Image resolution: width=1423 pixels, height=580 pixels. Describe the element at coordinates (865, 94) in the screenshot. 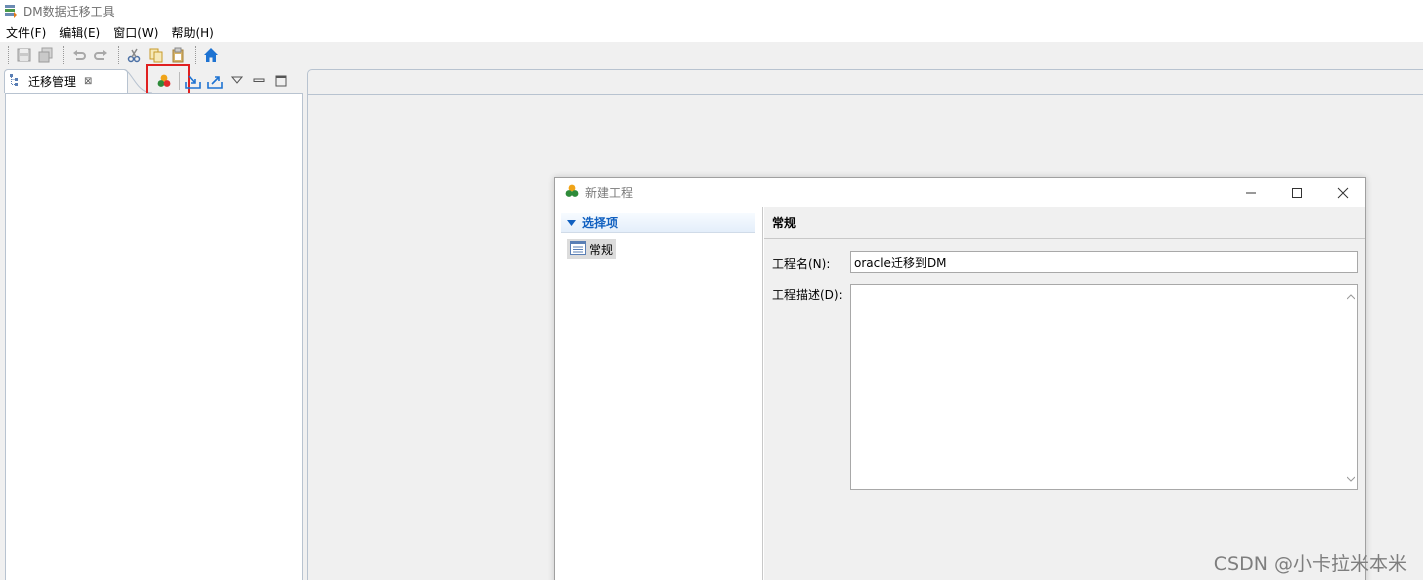

I see `editor-top-divider` at that location.